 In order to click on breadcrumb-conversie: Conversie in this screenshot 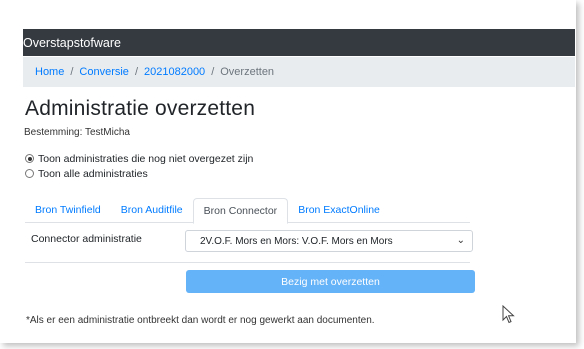, I will do `click(104, 72)`.